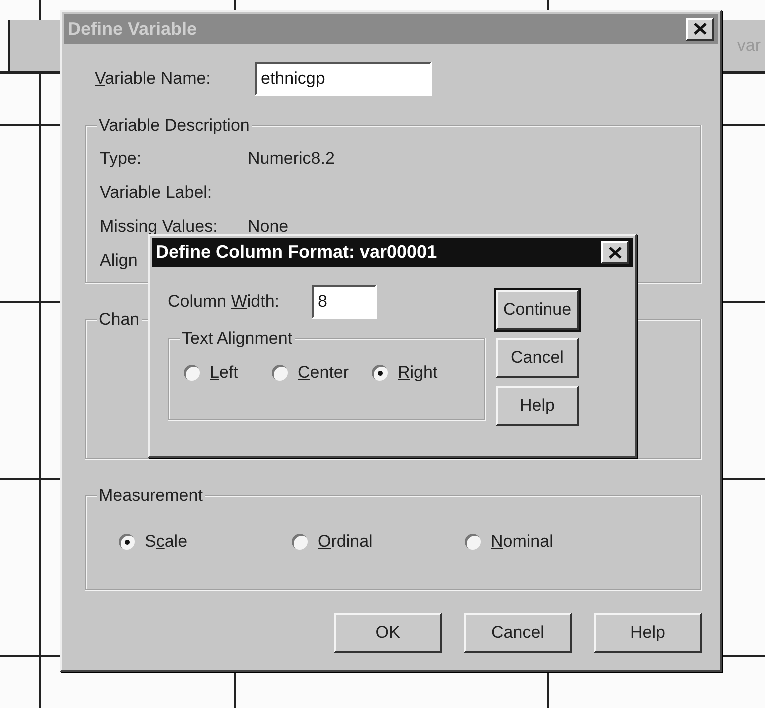 The image size is (765, 708). What do you see at coordinates (324, 373) in the screenshot?
I see `radio-label: Center` at bounding box center [324, 373].